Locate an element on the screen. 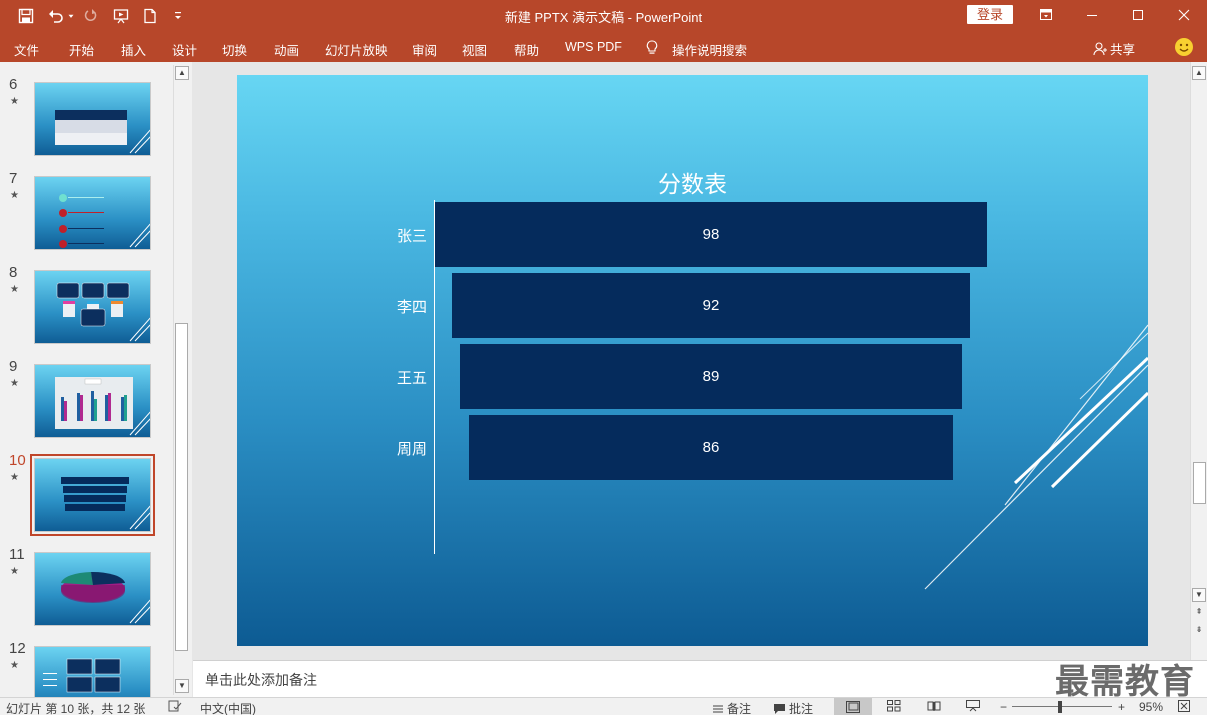  start-presentation-icon is located at coordinates (121, 16).